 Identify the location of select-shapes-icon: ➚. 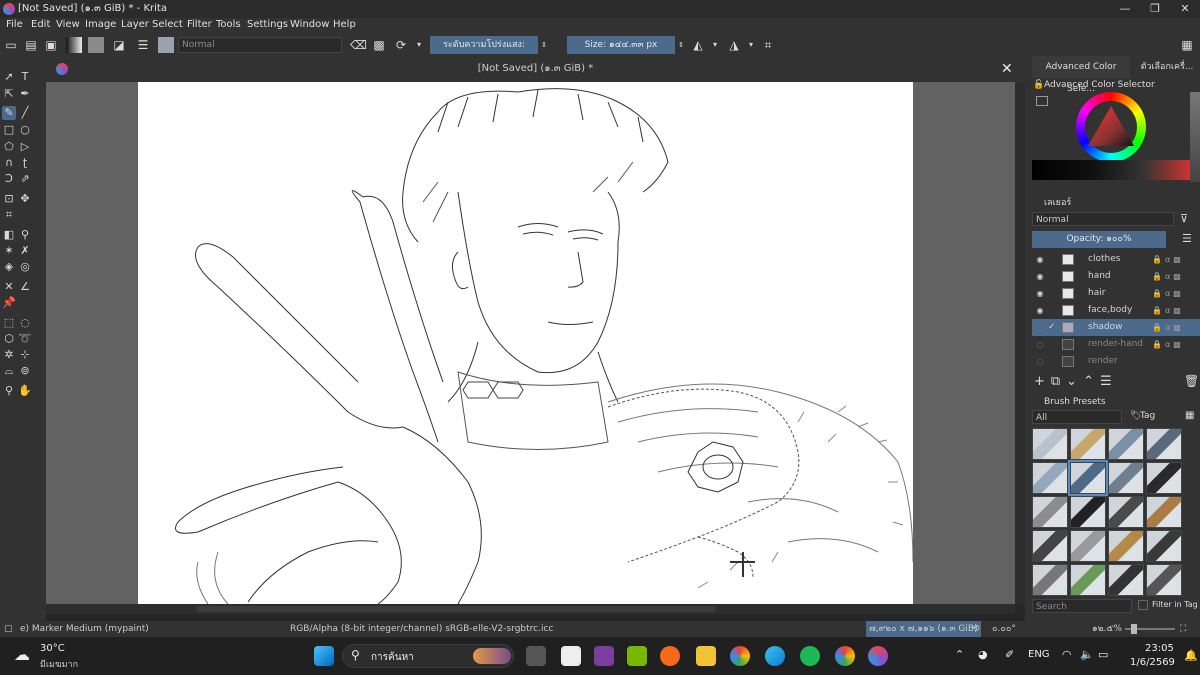
(9, 77).